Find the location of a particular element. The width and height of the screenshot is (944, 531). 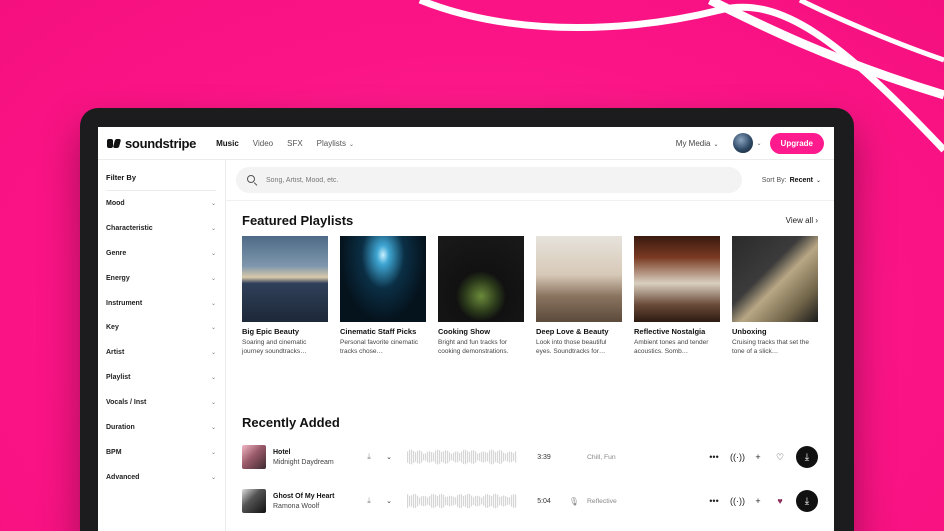

nav-music: Music is located at coordinates (227, 143).